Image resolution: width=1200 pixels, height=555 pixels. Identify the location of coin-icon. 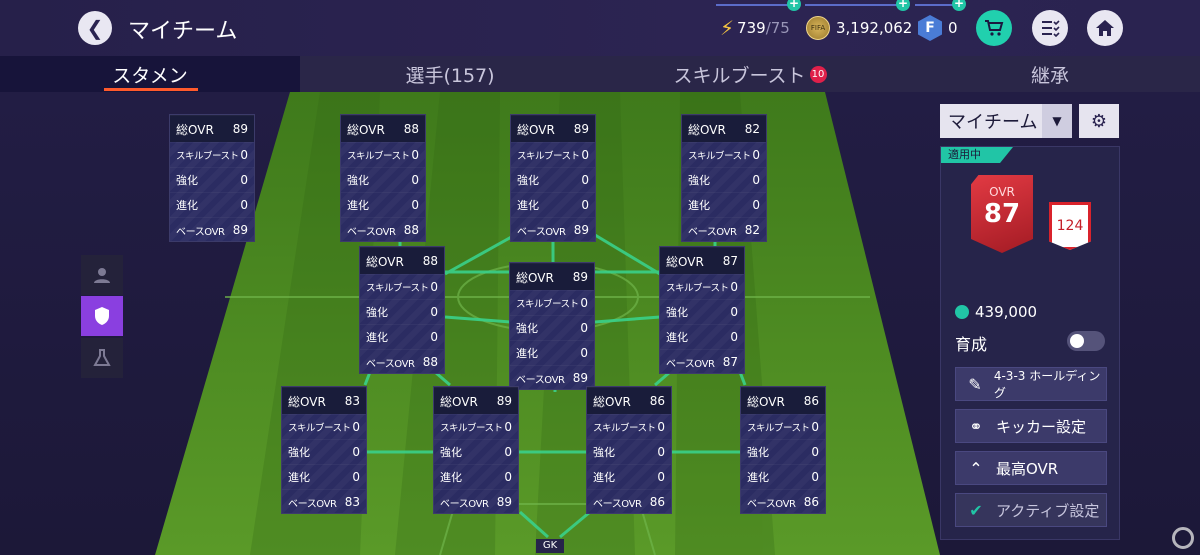
(962, 312).